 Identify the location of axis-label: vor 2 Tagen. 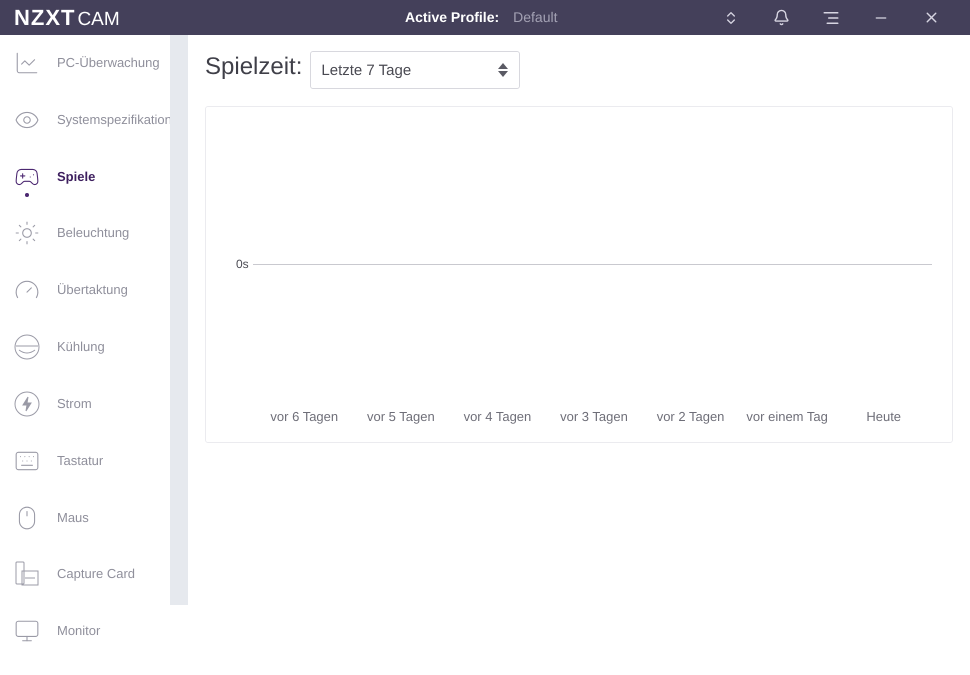
(691, 416).